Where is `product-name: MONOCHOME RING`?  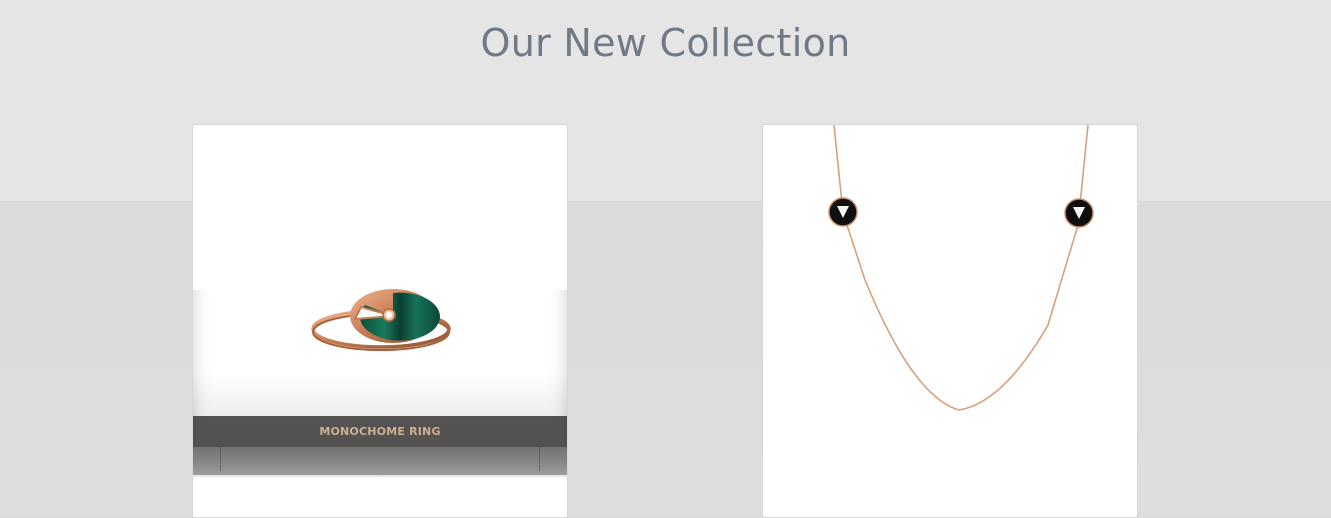 product-name: MONOCHOME RING is located at coordinates (380, 431).